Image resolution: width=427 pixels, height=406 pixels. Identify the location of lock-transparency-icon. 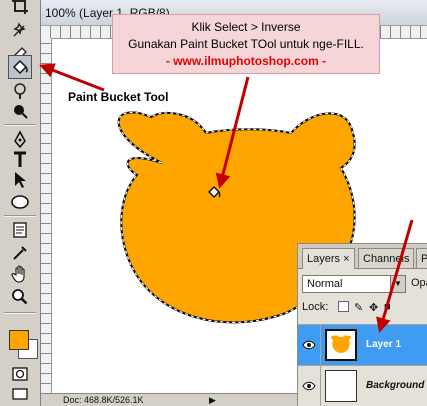
(343, 306).